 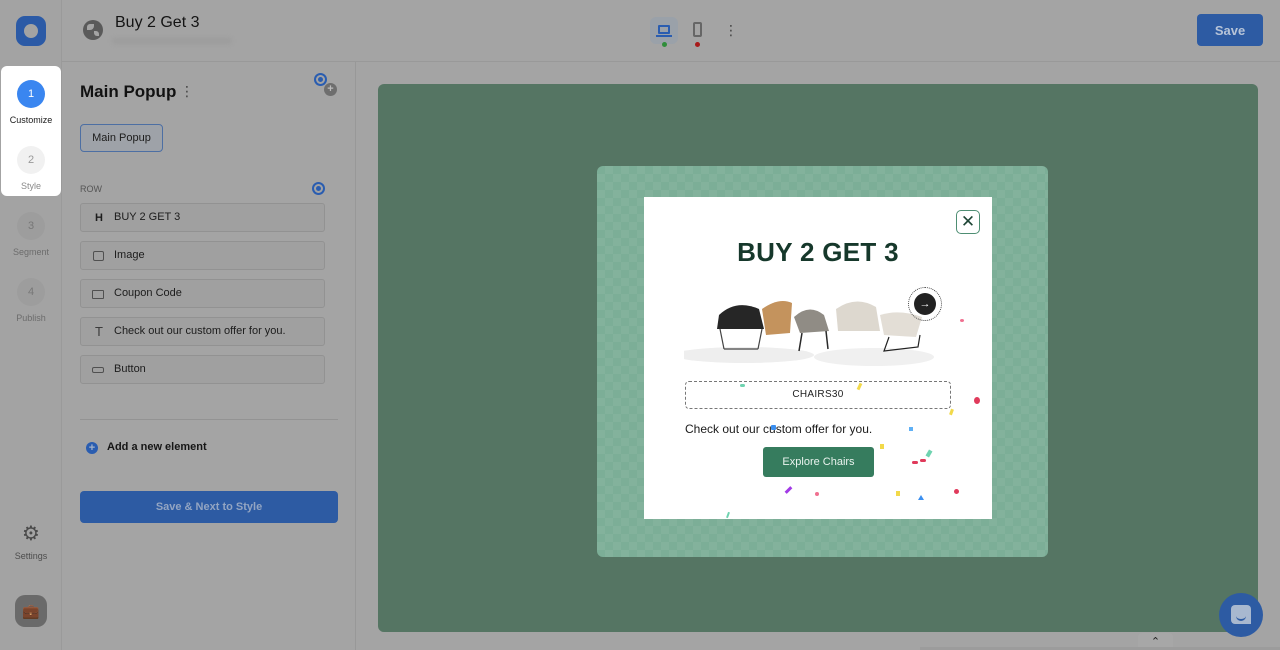 I want to click on element-text: T Check out our custom offer for you., so click(x=202, y=331).